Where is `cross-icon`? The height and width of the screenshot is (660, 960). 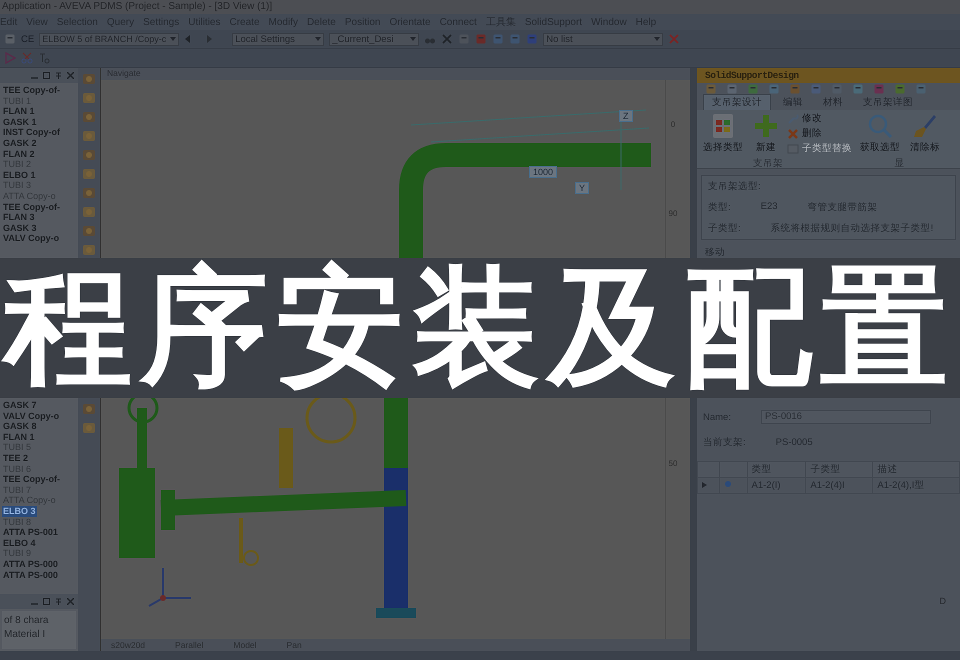 cross-icon is located at coordinates (793, 134).